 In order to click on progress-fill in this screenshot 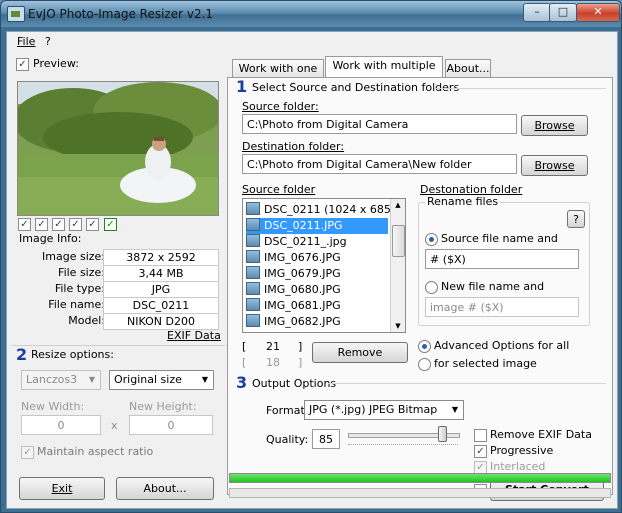, I will do `click(420, 478)`.